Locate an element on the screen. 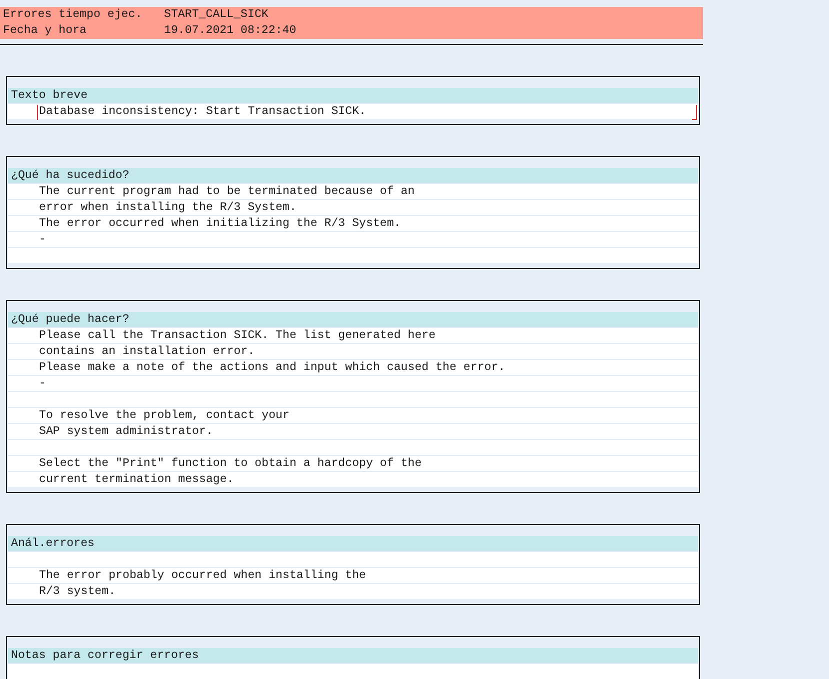 This screenshot has height=679, width=829. message-text: contains an installation error. is located at coordinates (147, 351).